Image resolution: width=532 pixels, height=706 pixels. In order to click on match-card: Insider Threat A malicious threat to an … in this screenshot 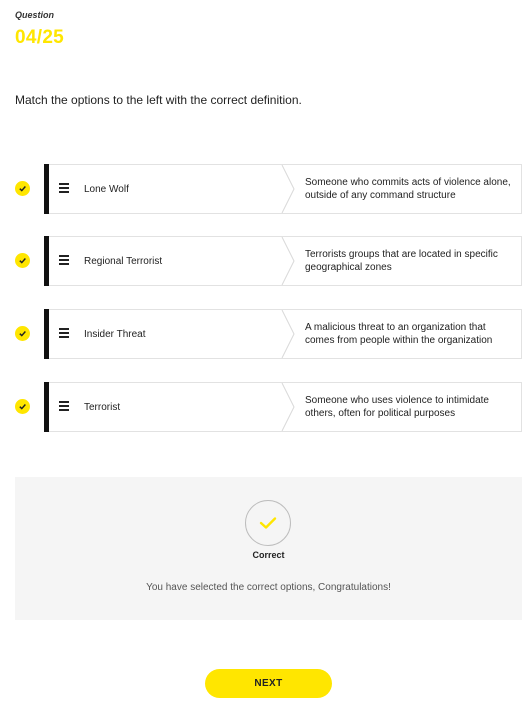, I will do `click(285, 334)`.